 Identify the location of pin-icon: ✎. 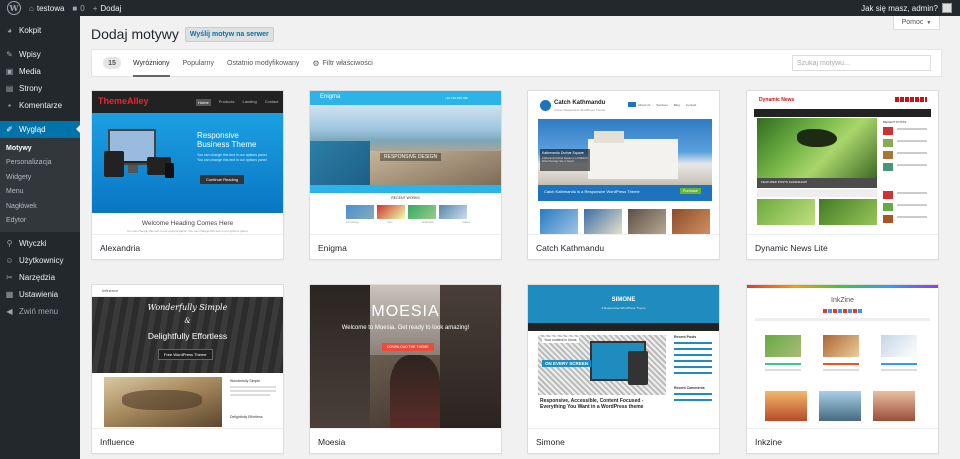
(9, 54).